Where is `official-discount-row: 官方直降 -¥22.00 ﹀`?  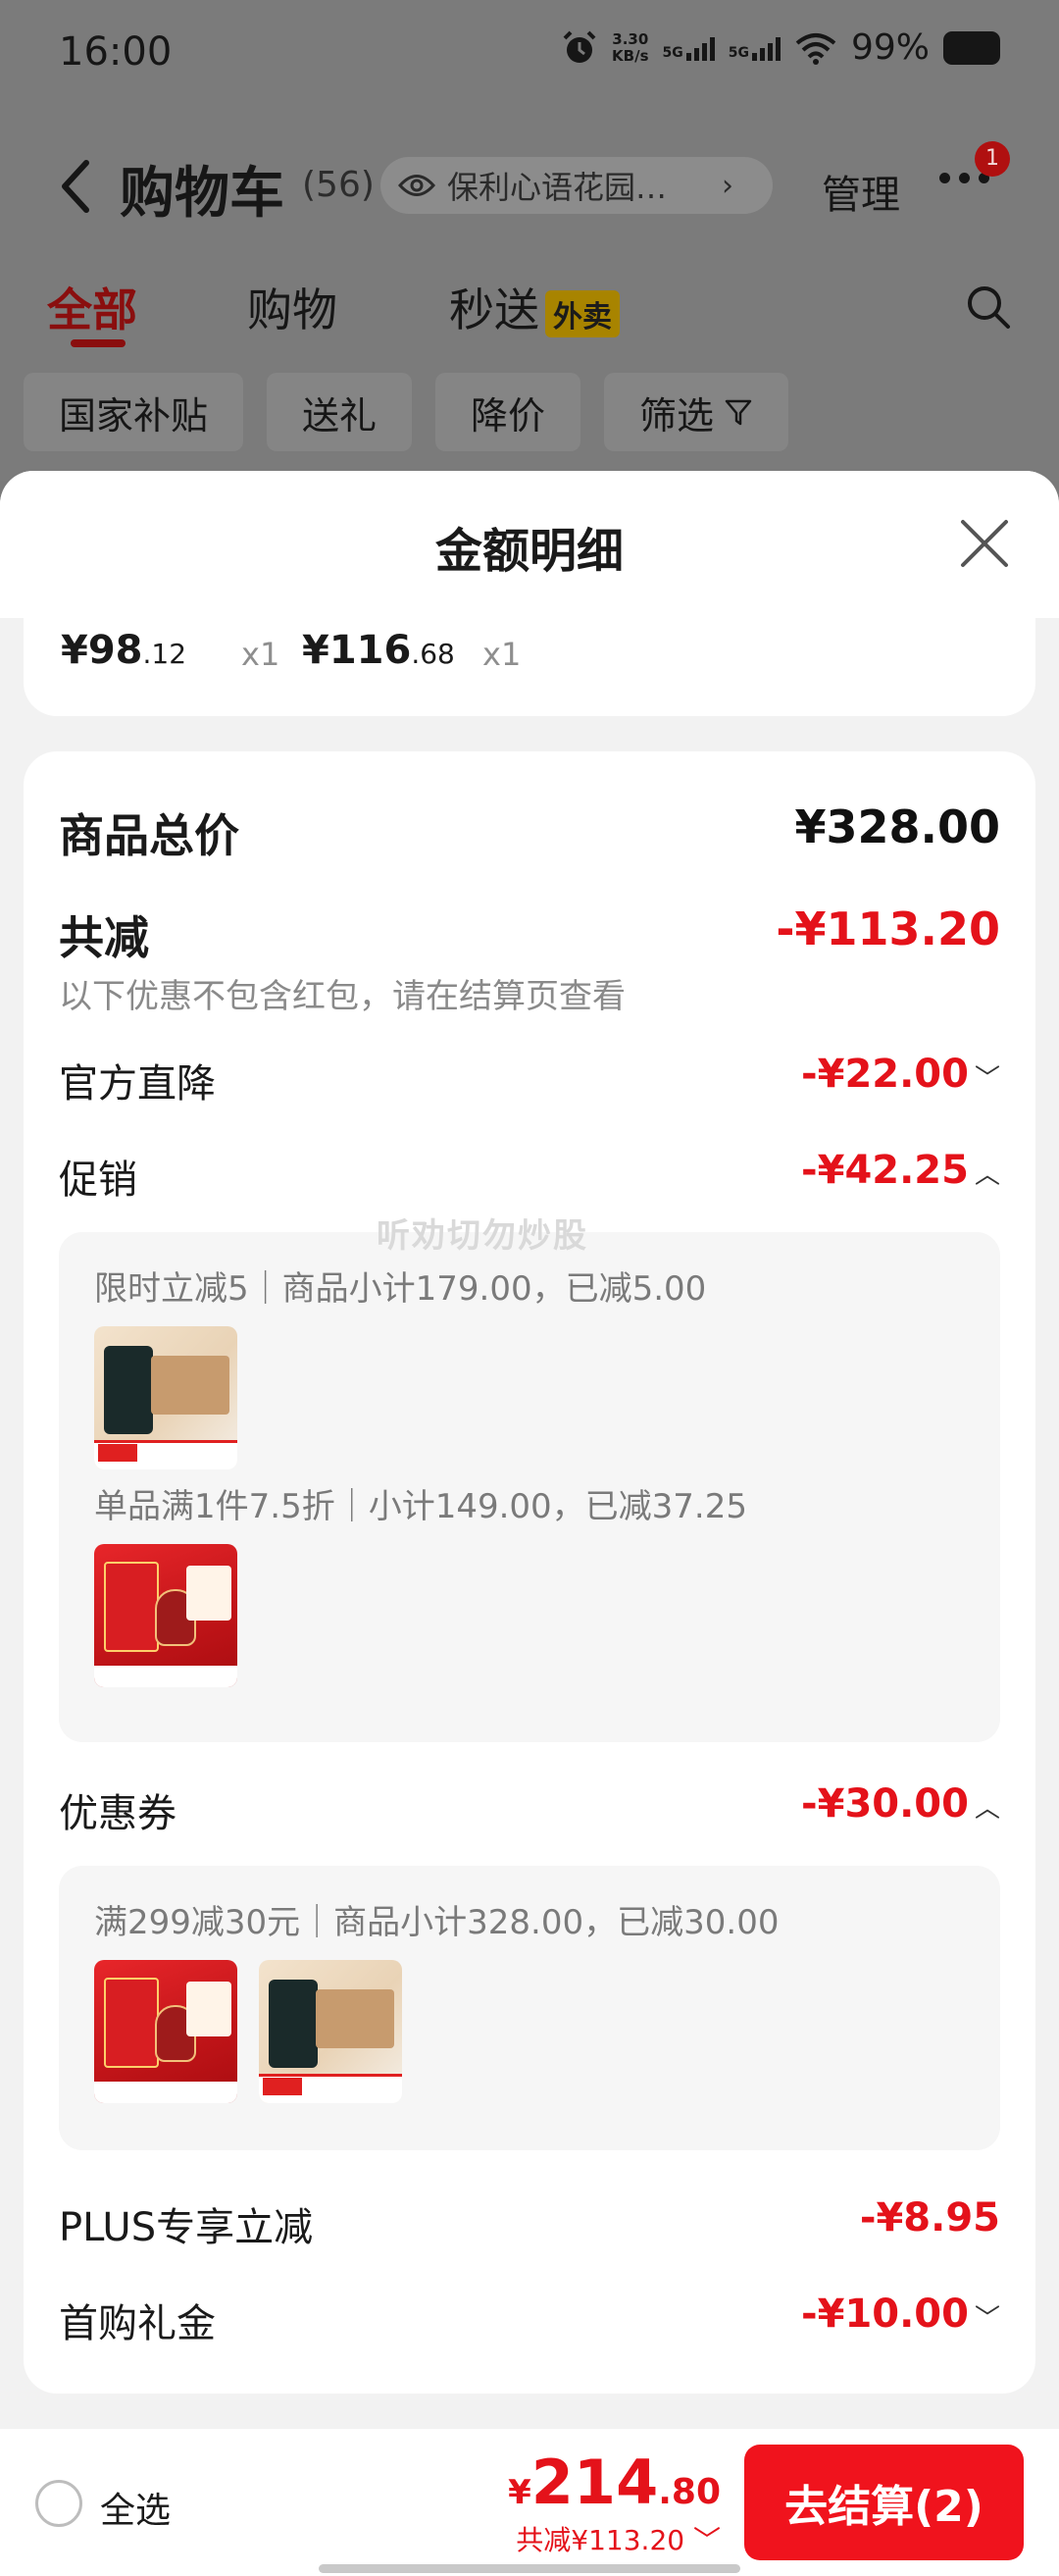 official-discount-row: 官方直降 -¥22.00 ﹀ is located at coordinates (529, 1079).